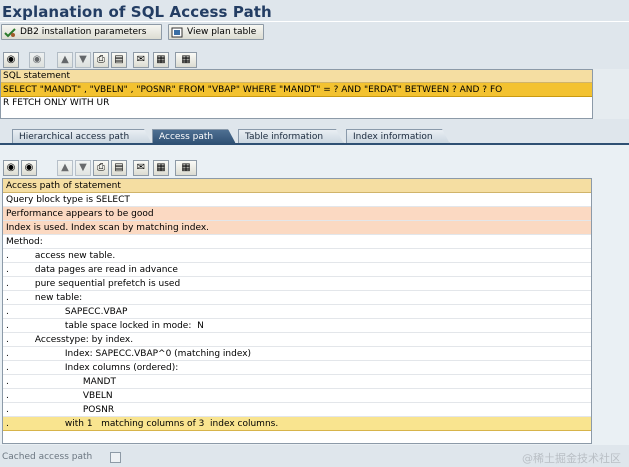  I want to click on view-plan-table-label: View plan table, so click(222, 32).